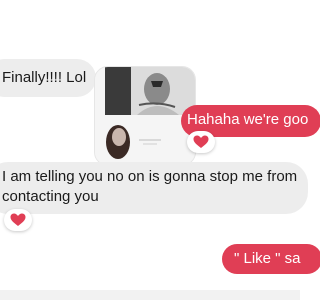  What do you see at coordinates (150, 10) in the screenshot?
I see `top-blank-area` at bounding box center [150, 10].